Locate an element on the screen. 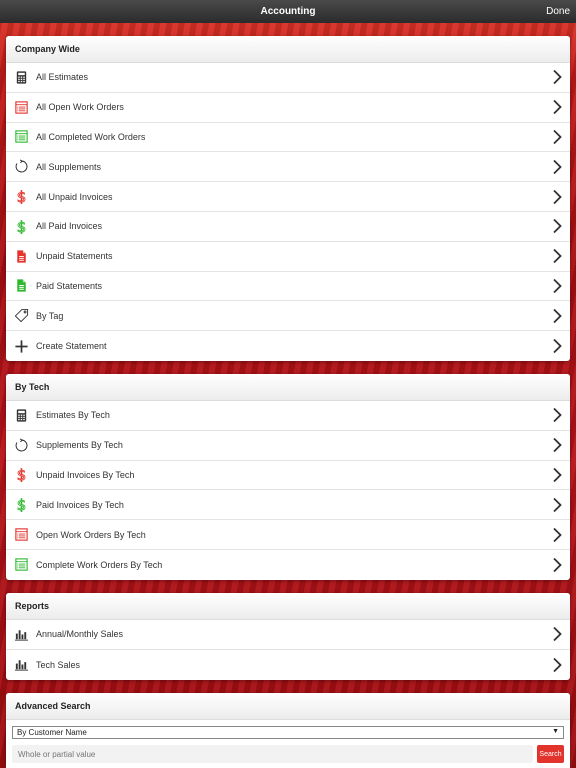 The width and height of the screenshot is (576, 768). row-unpaid-invoices-by-tech: $ Unpaid Invoices By Tech is located at coordinates (288, 476).